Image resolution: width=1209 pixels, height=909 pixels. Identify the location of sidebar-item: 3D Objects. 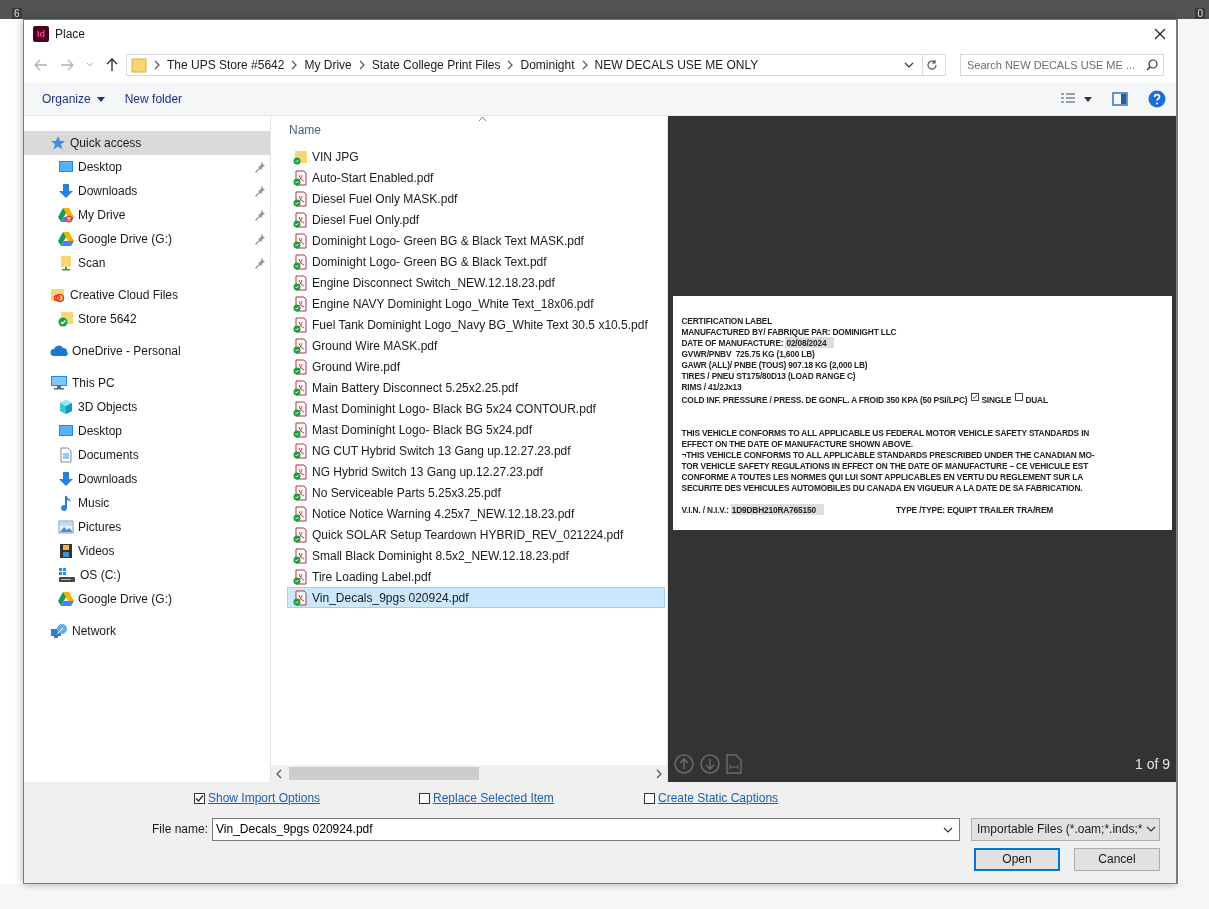
(147, 407).